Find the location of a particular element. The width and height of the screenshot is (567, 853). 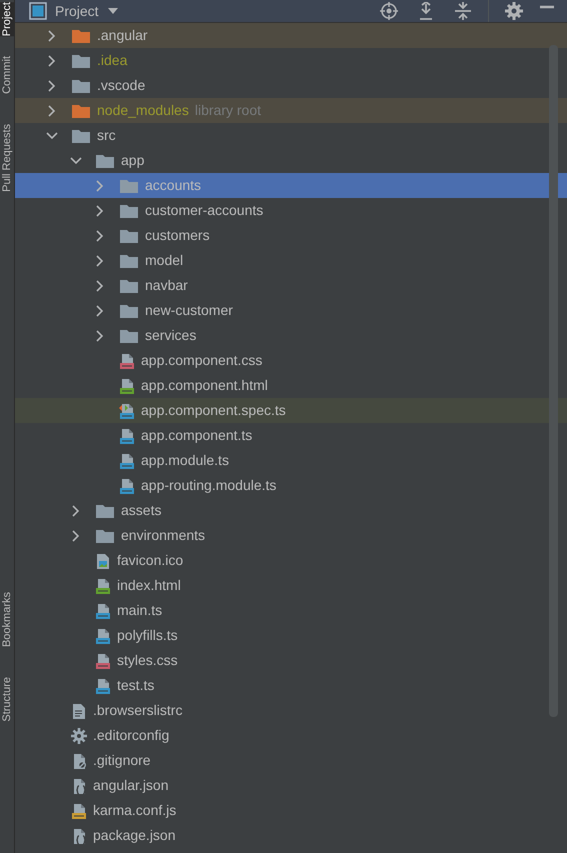

tree-row: model is located at coordinates (291, 260).